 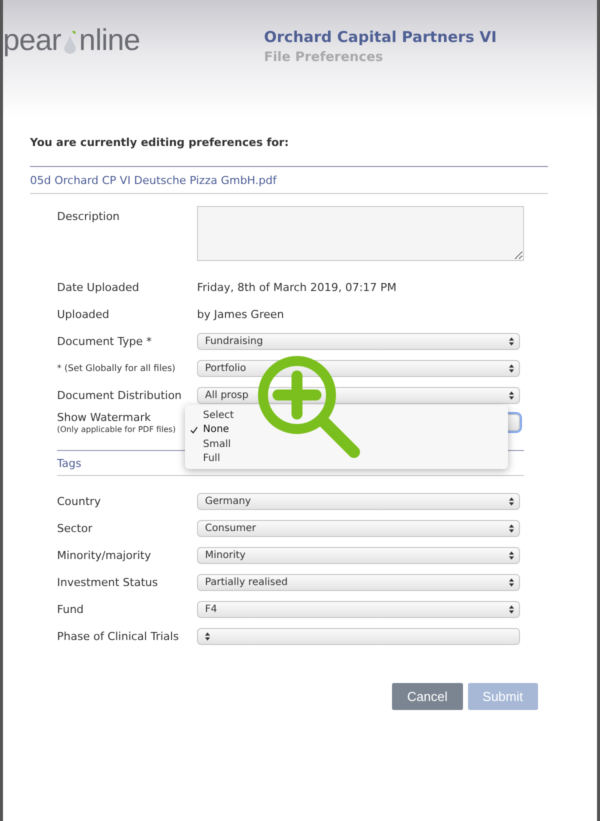 I want to click on field-label: Sector, so click(x=74, y=528).